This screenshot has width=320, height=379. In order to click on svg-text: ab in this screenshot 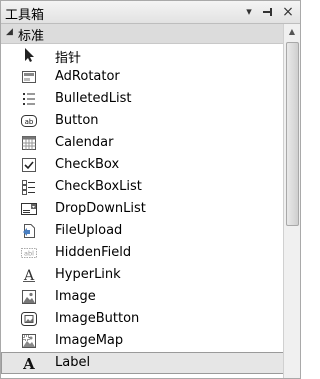, I will do `click(29, 122)`.